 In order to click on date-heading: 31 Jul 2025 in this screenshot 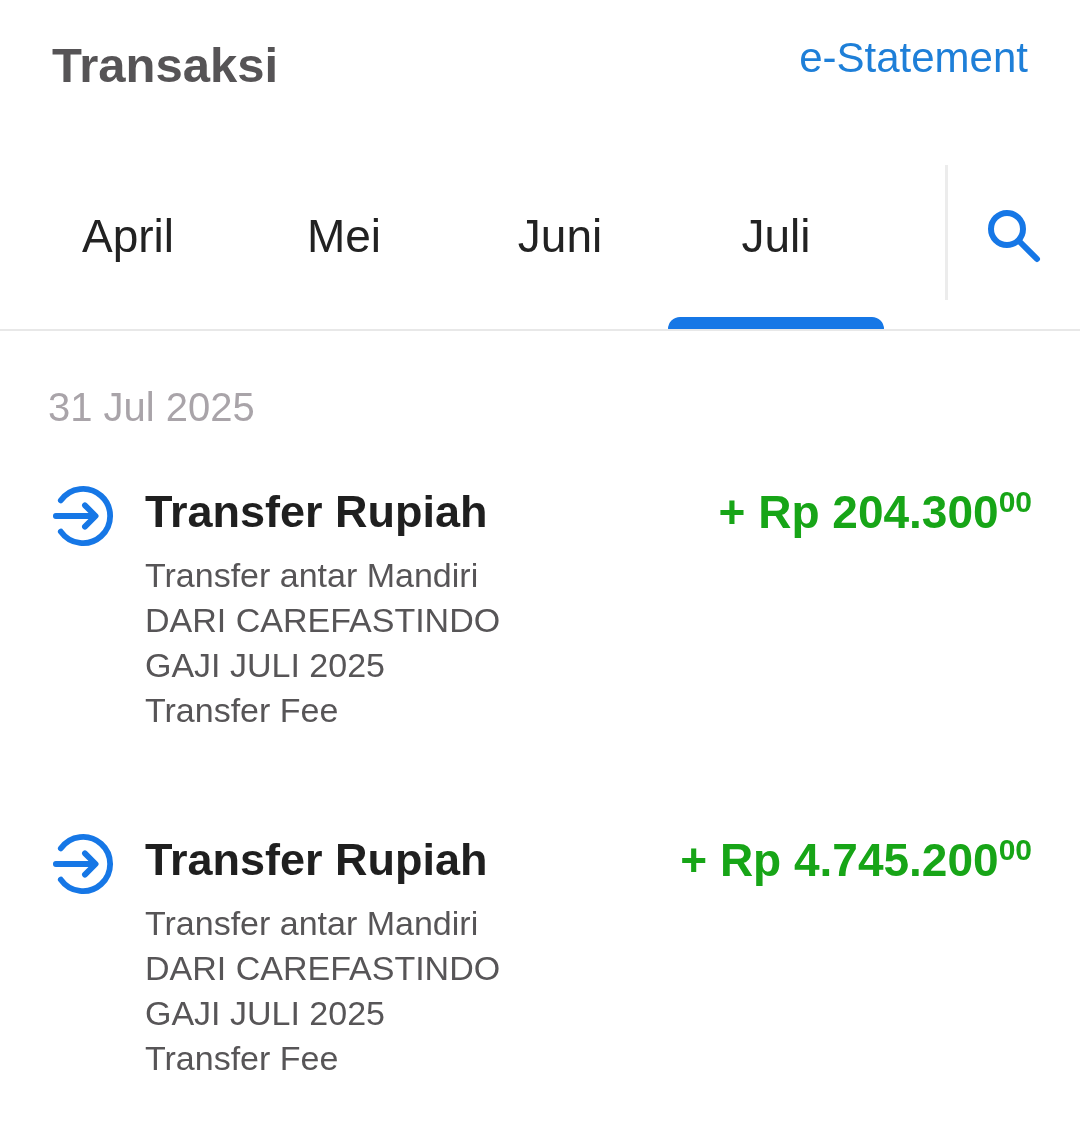, I will do `click(152, 407)`.